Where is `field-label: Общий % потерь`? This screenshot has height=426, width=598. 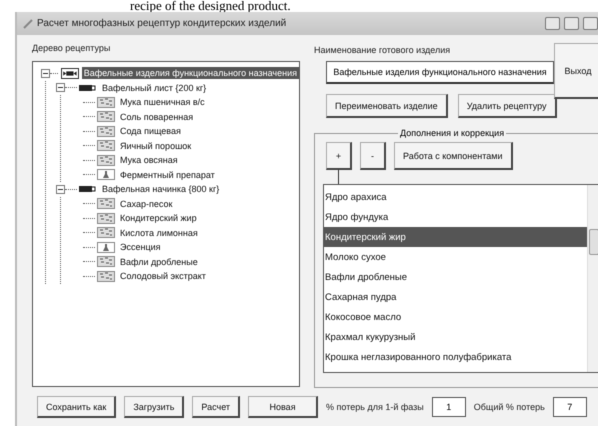
field-label: Общий % потерь is located at coordinates (509, 407).